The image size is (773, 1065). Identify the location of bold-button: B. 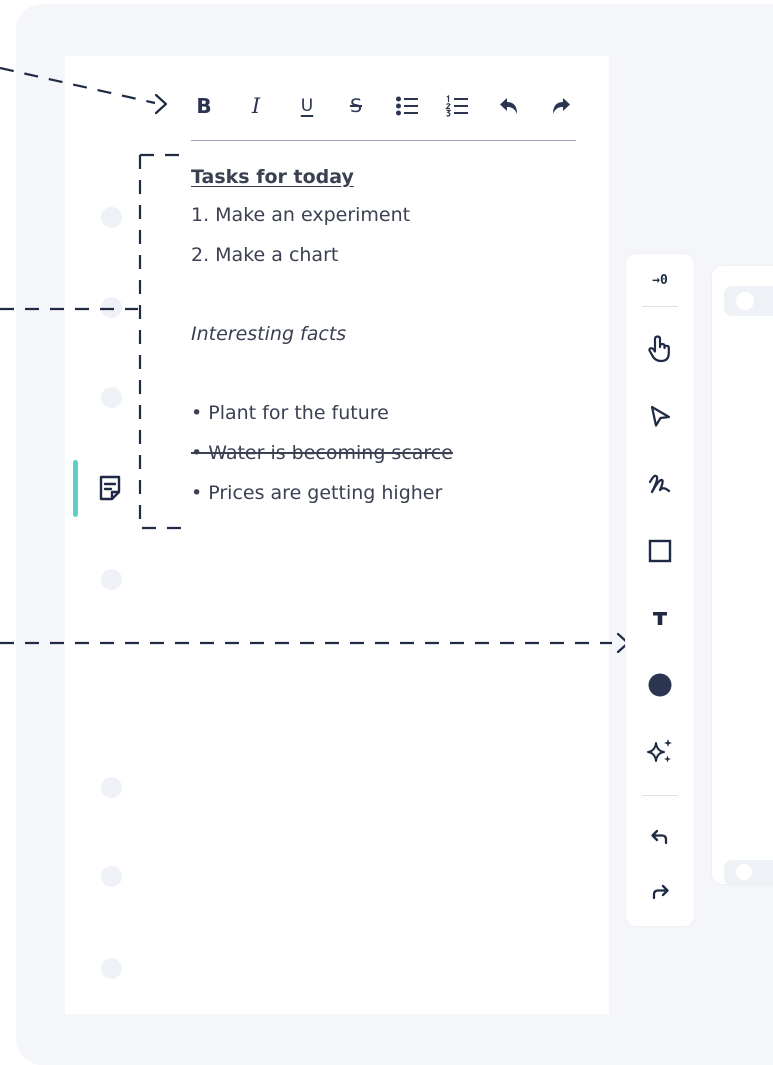
(204, 106).